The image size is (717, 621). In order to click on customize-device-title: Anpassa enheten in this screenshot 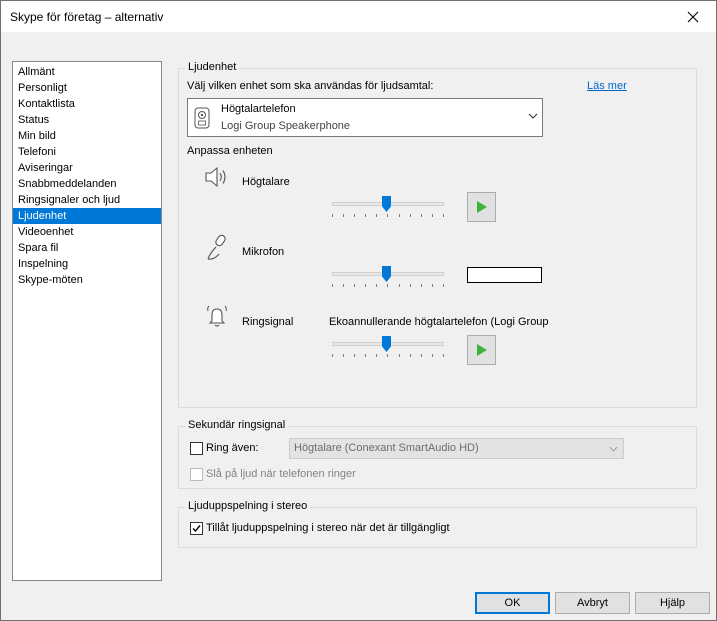, I will do `click(230, 151)`.